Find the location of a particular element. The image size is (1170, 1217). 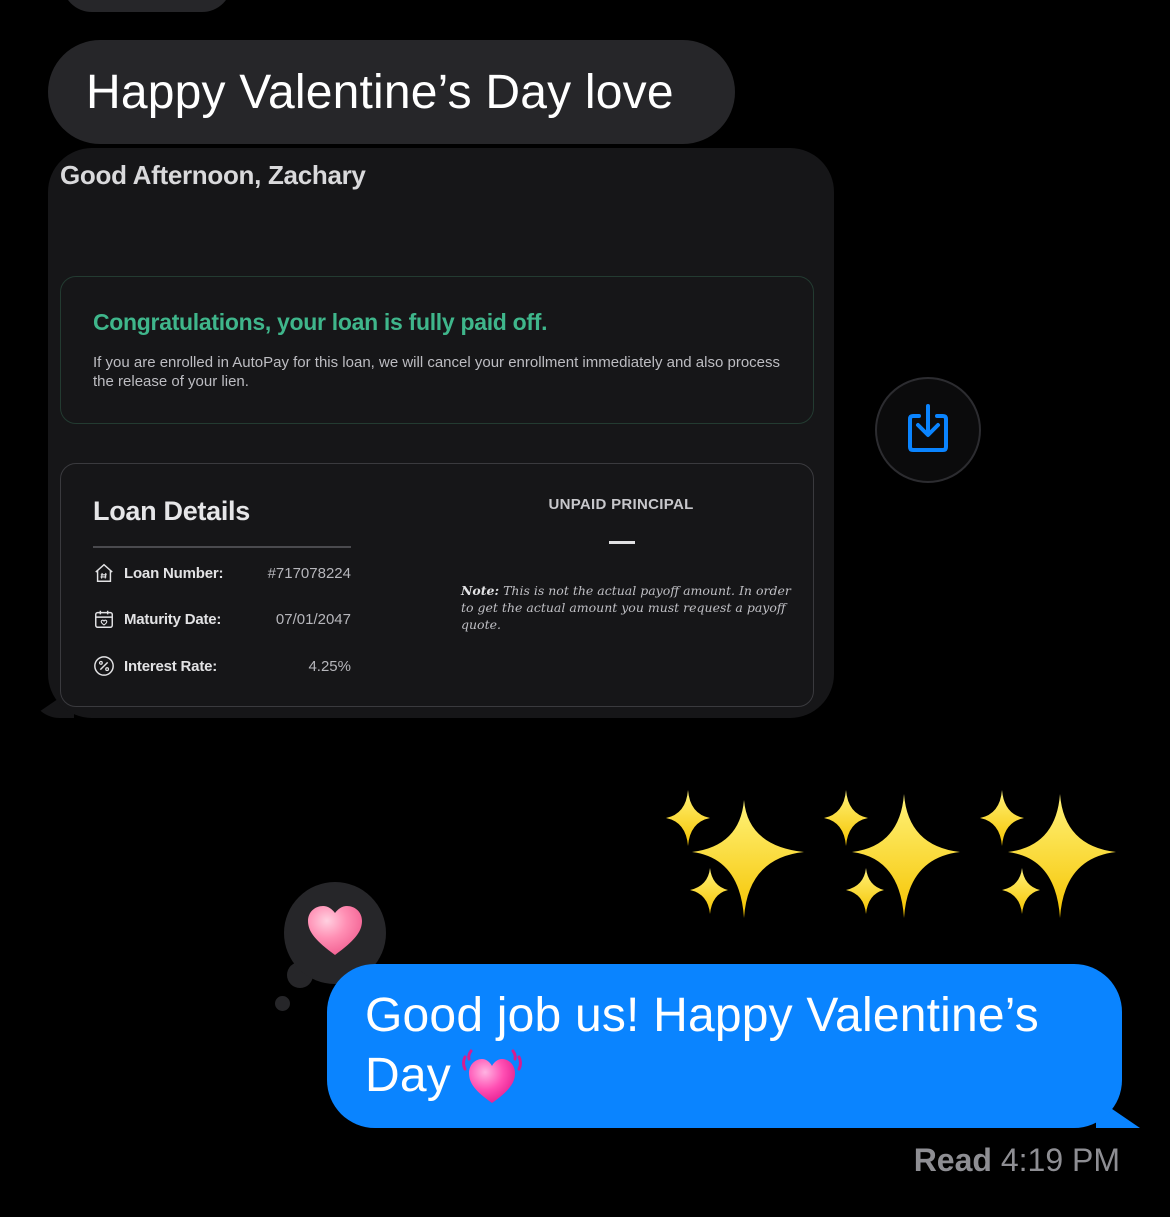

outgoing-message-line2: Day is located at coordinates (408, 1075).